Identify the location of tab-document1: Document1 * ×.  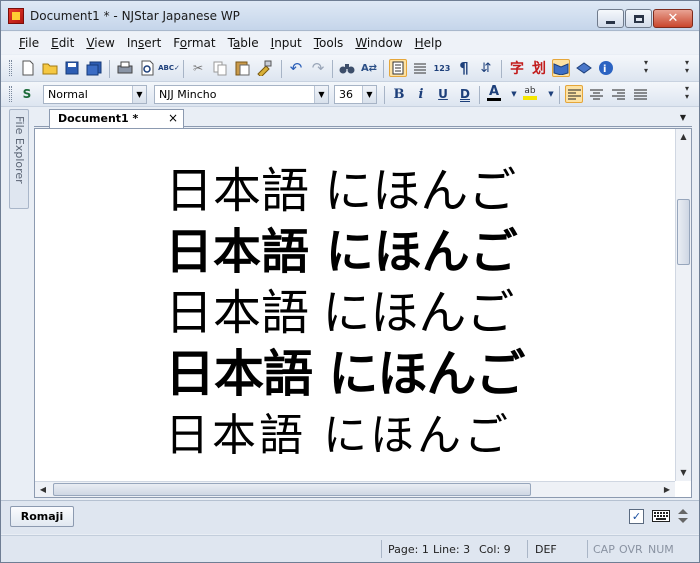
(116, 118).